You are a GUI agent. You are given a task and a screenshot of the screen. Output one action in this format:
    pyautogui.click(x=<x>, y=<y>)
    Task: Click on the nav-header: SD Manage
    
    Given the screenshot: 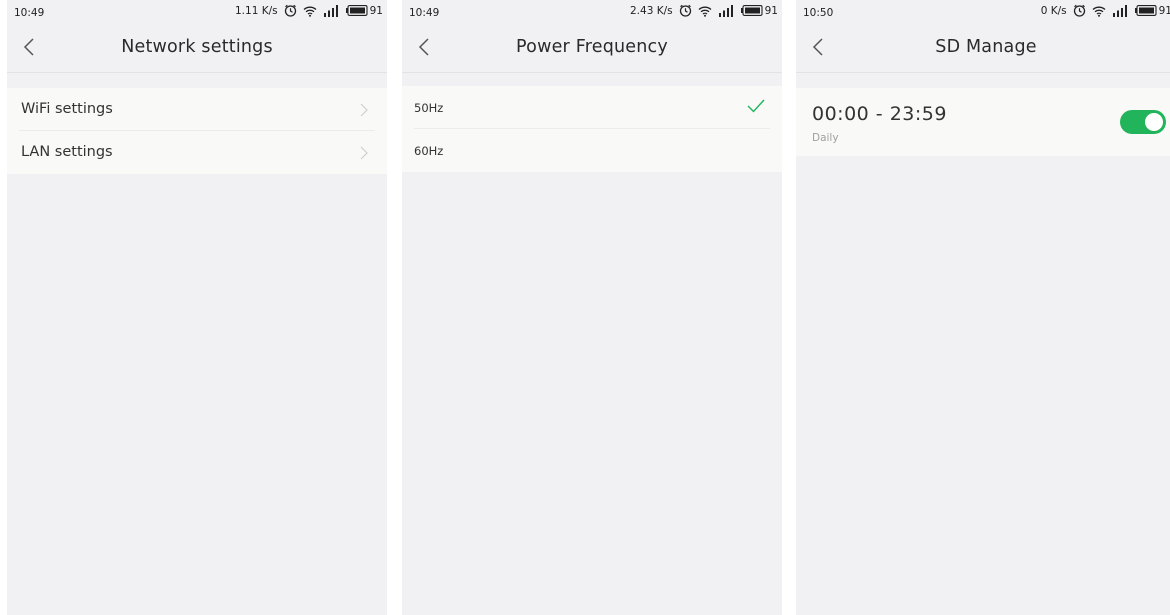 What is the action you would take?
    pyautogui.click(x=983, y=47)
    